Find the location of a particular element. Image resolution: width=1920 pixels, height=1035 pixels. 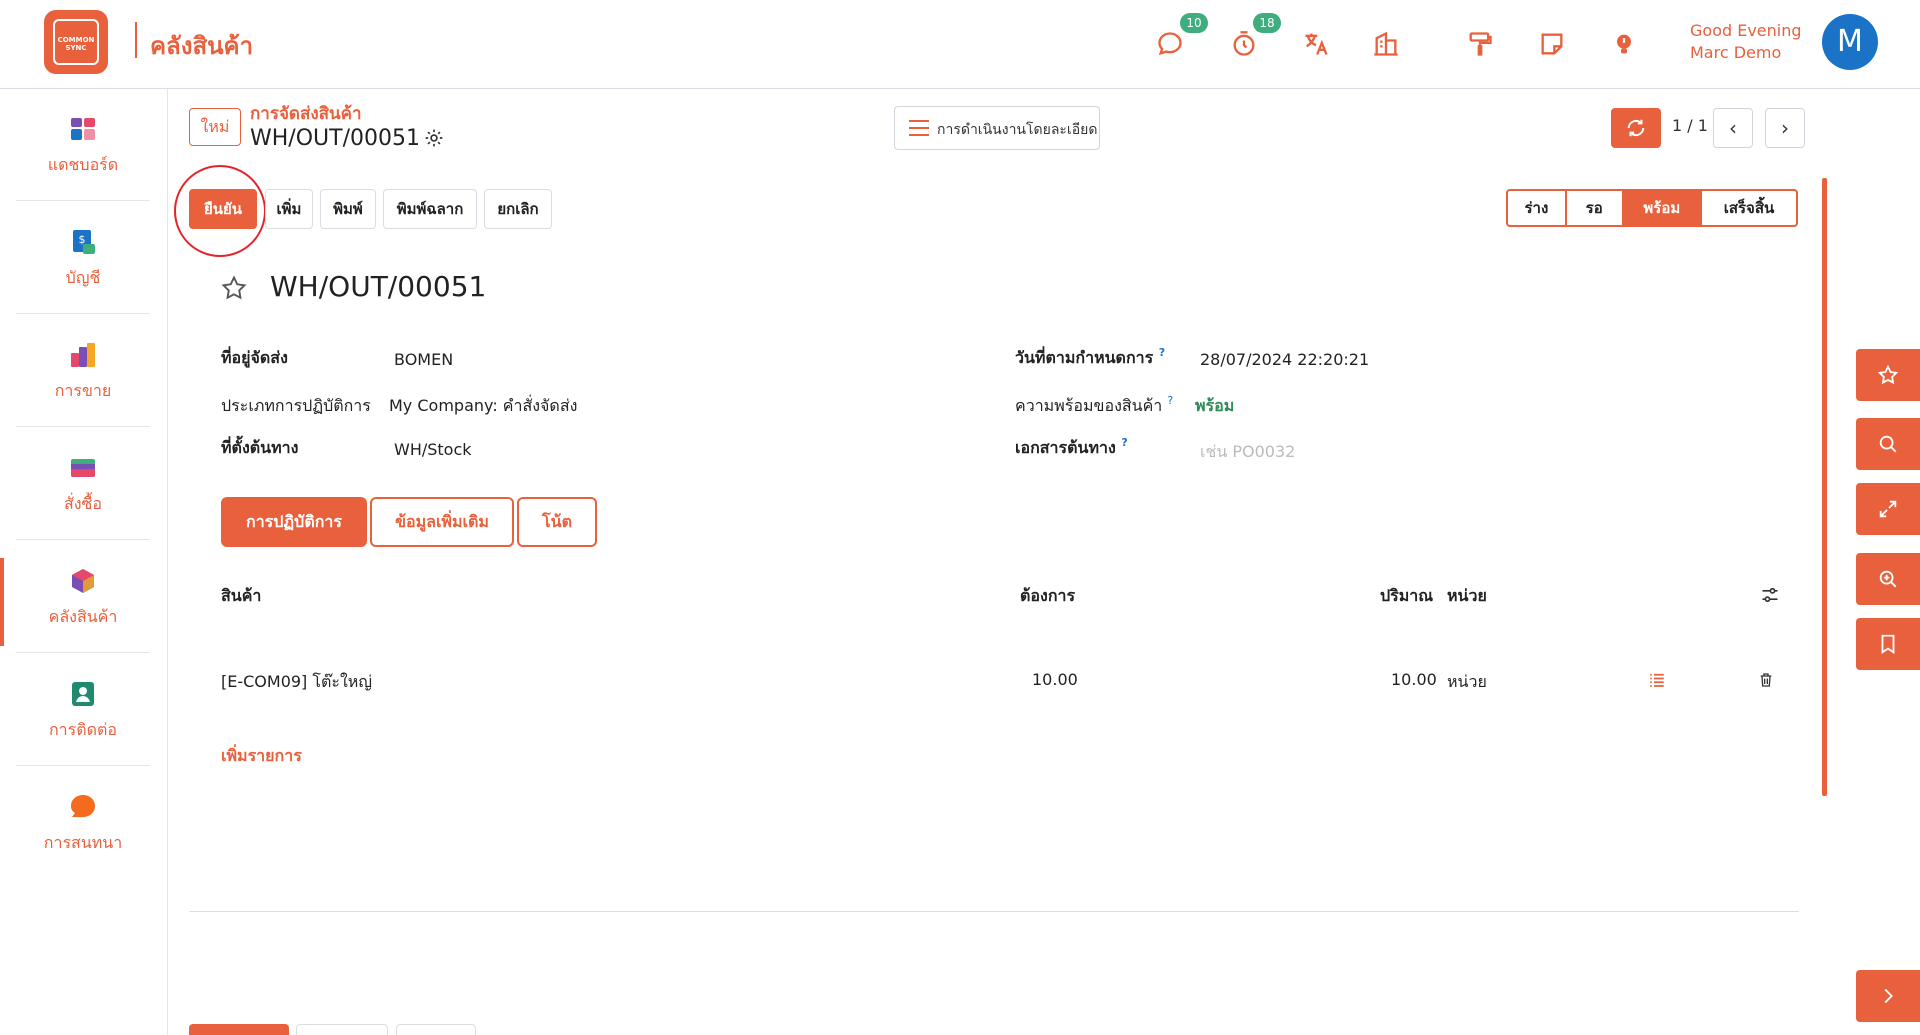

bookmark-tool-button is located at coordinates (1888, 644).